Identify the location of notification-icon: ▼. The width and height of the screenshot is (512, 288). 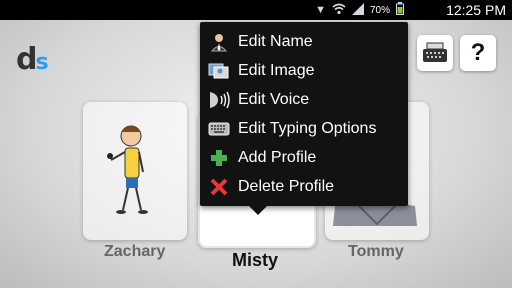
(320, 10).